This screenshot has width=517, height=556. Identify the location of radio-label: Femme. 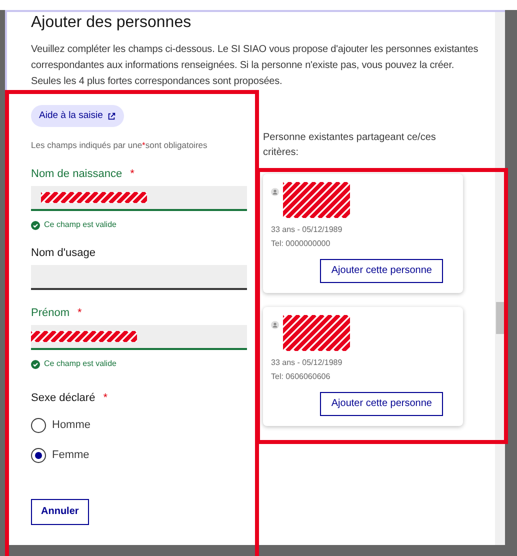
(71, 455).